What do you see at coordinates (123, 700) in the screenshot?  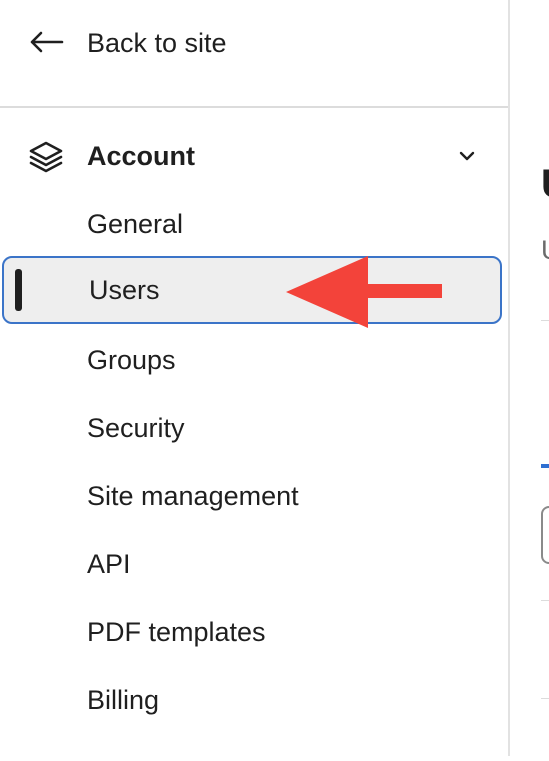 I see `sidebar-item-label: Billing` at bounding box center [123, 700].